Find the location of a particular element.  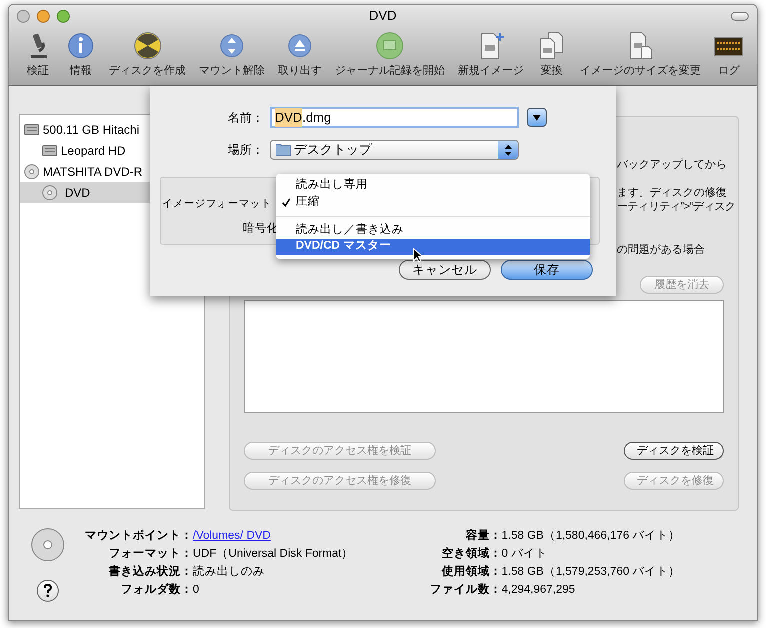

minimize-button is located at coordinates (43, 16).